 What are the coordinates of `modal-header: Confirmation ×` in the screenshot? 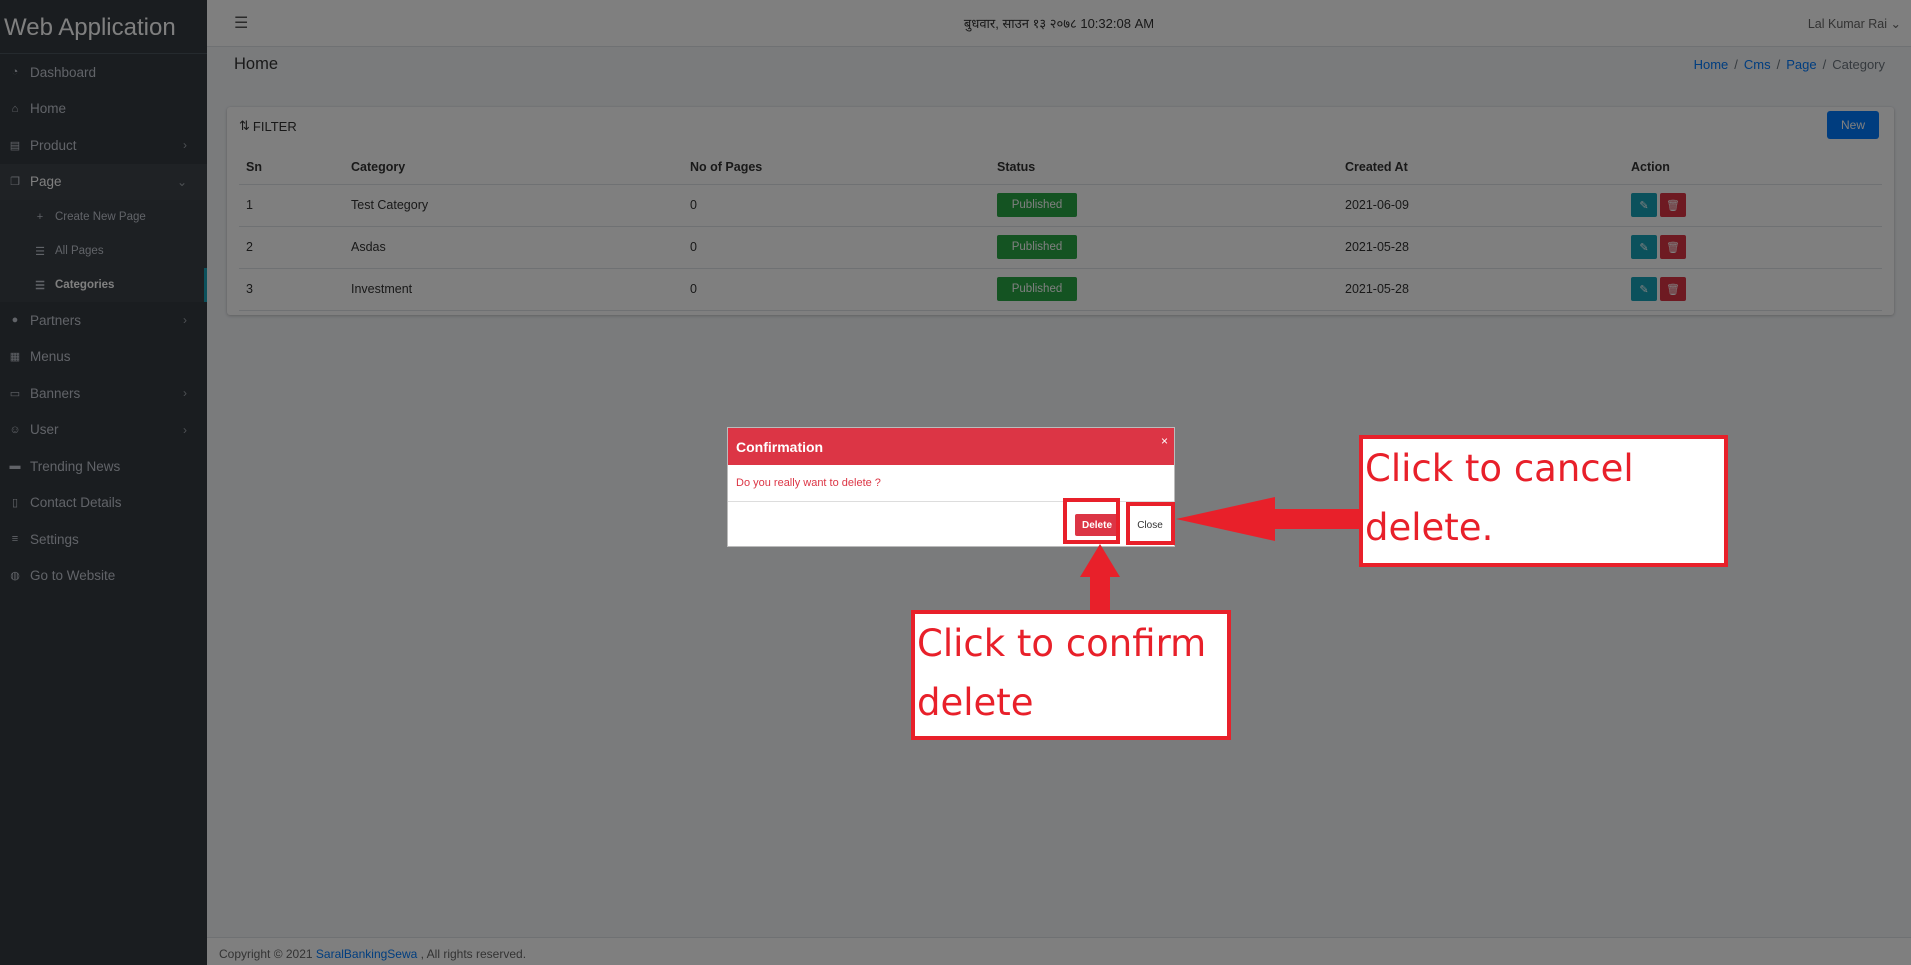 It's located at (951, 446).